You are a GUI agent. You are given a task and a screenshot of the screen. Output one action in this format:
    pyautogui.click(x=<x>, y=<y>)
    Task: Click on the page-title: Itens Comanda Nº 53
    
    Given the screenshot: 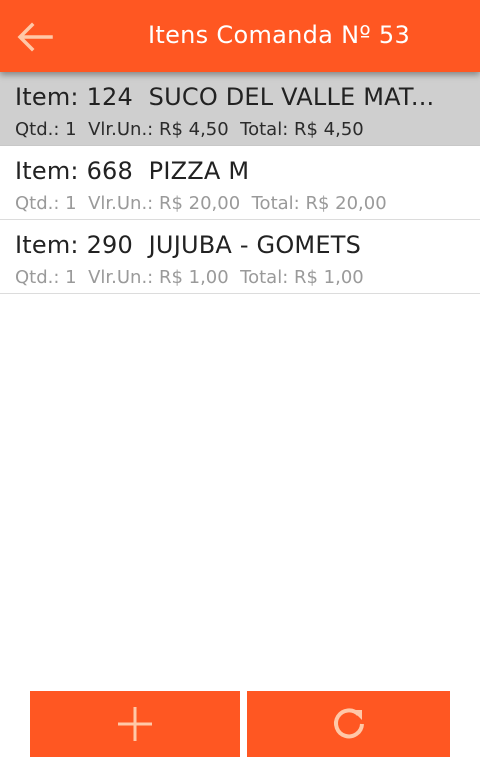 What is the action you would take?
    pyautogui.click(x=279, y=35)
    